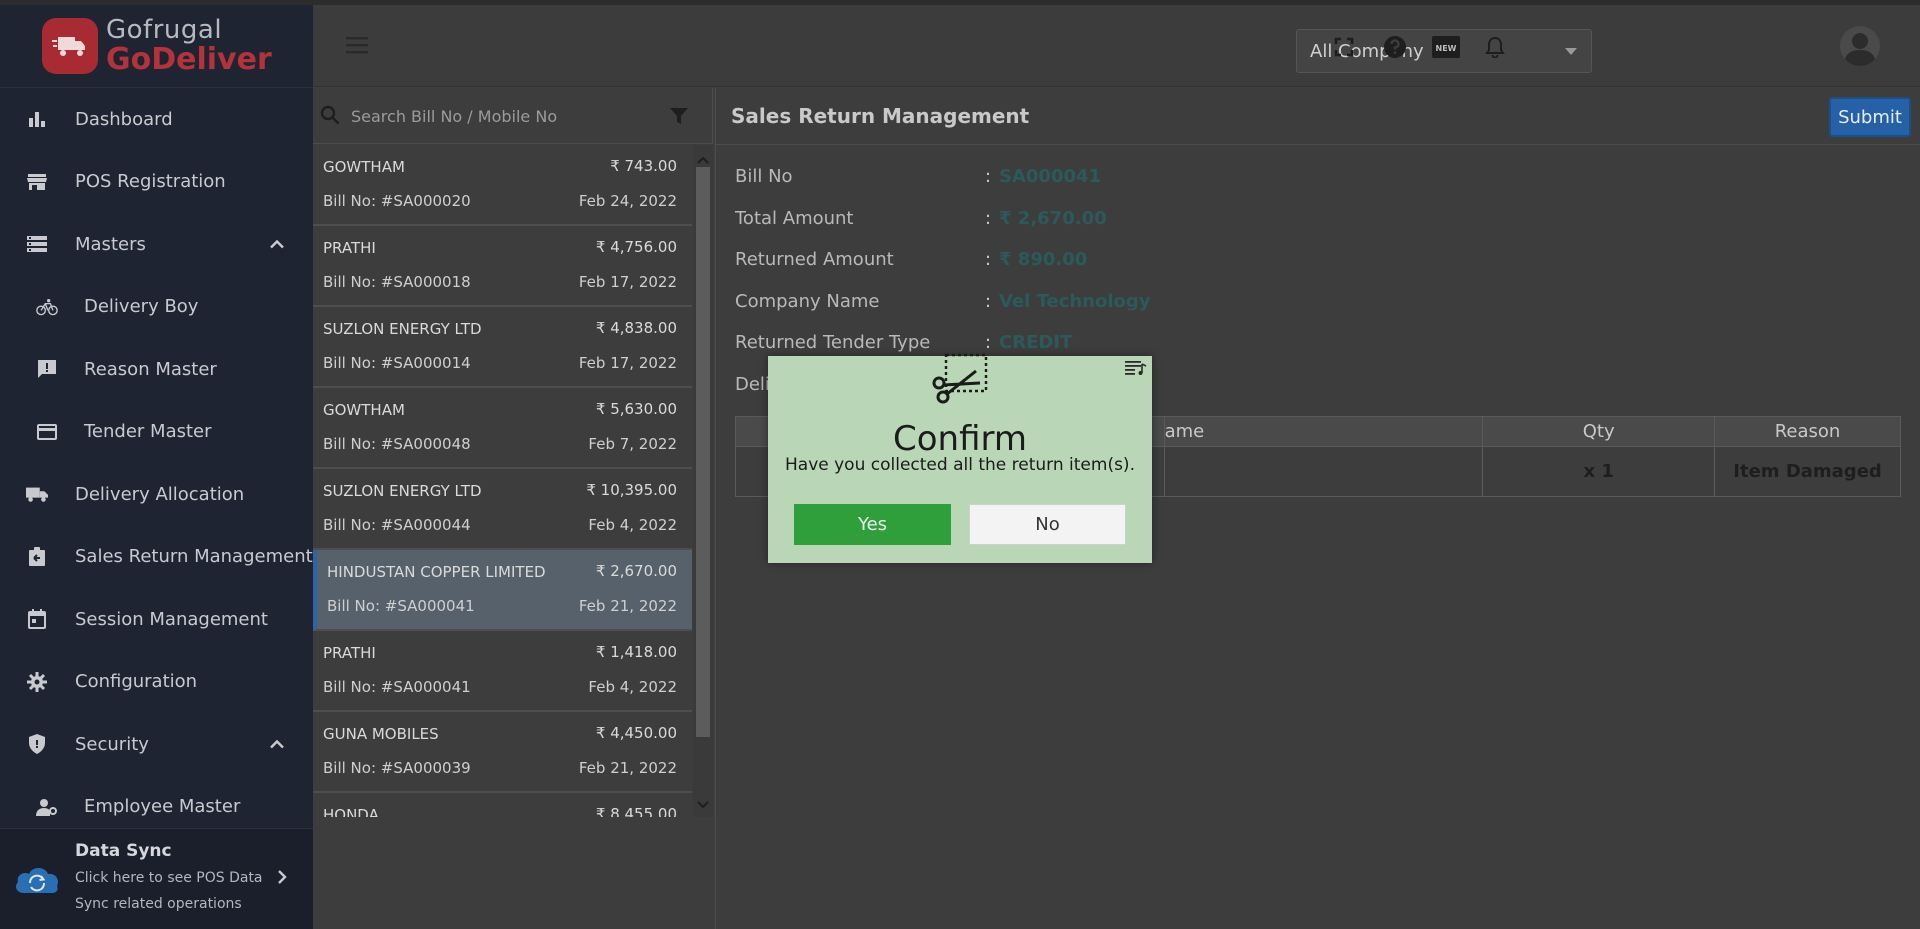  I want to click on fullscreen-icon, so click(1344, 47).